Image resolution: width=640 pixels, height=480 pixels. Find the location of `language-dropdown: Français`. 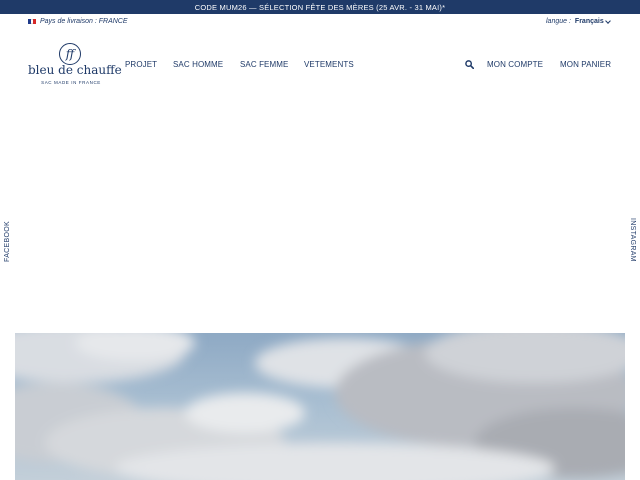

language-dropdown: Français is located at coordinates (592, 21).